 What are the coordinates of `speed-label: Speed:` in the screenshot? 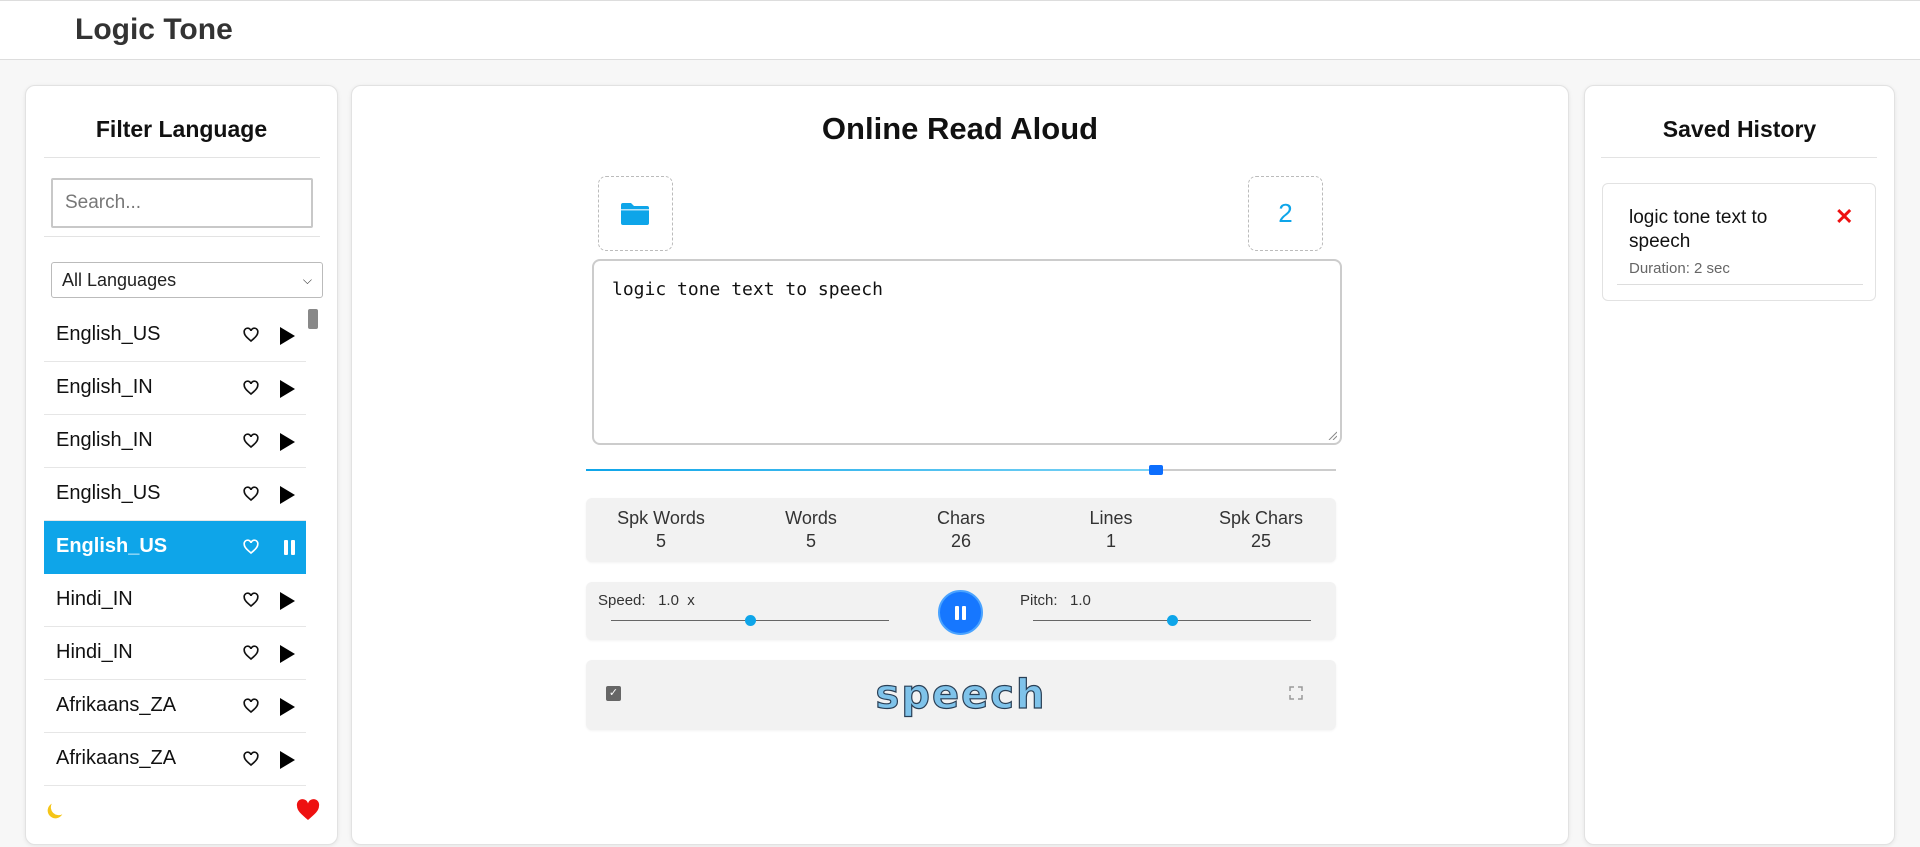 It's located at (622, 600).